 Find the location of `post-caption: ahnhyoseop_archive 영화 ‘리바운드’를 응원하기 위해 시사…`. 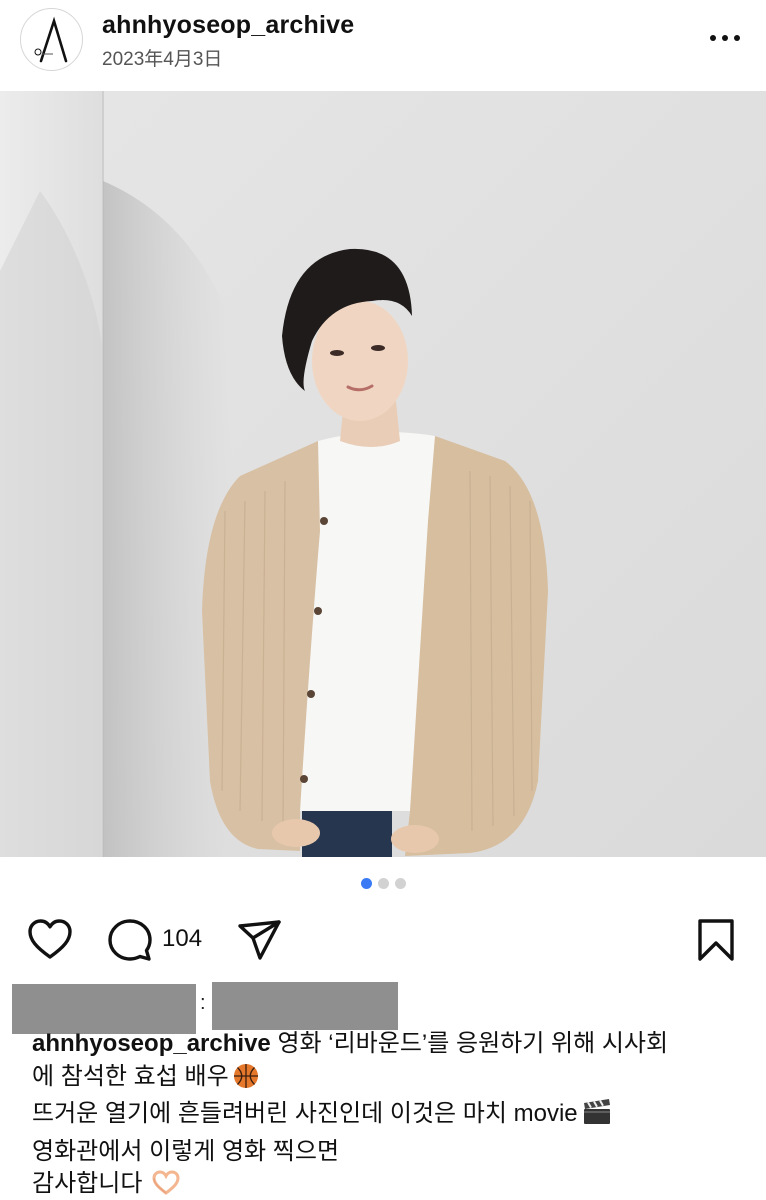

post-caption: ahnhyoseop_archive 영화 ‘리바운드’를 응원하기 위해 시사… is located at coordinates (392, 1114).